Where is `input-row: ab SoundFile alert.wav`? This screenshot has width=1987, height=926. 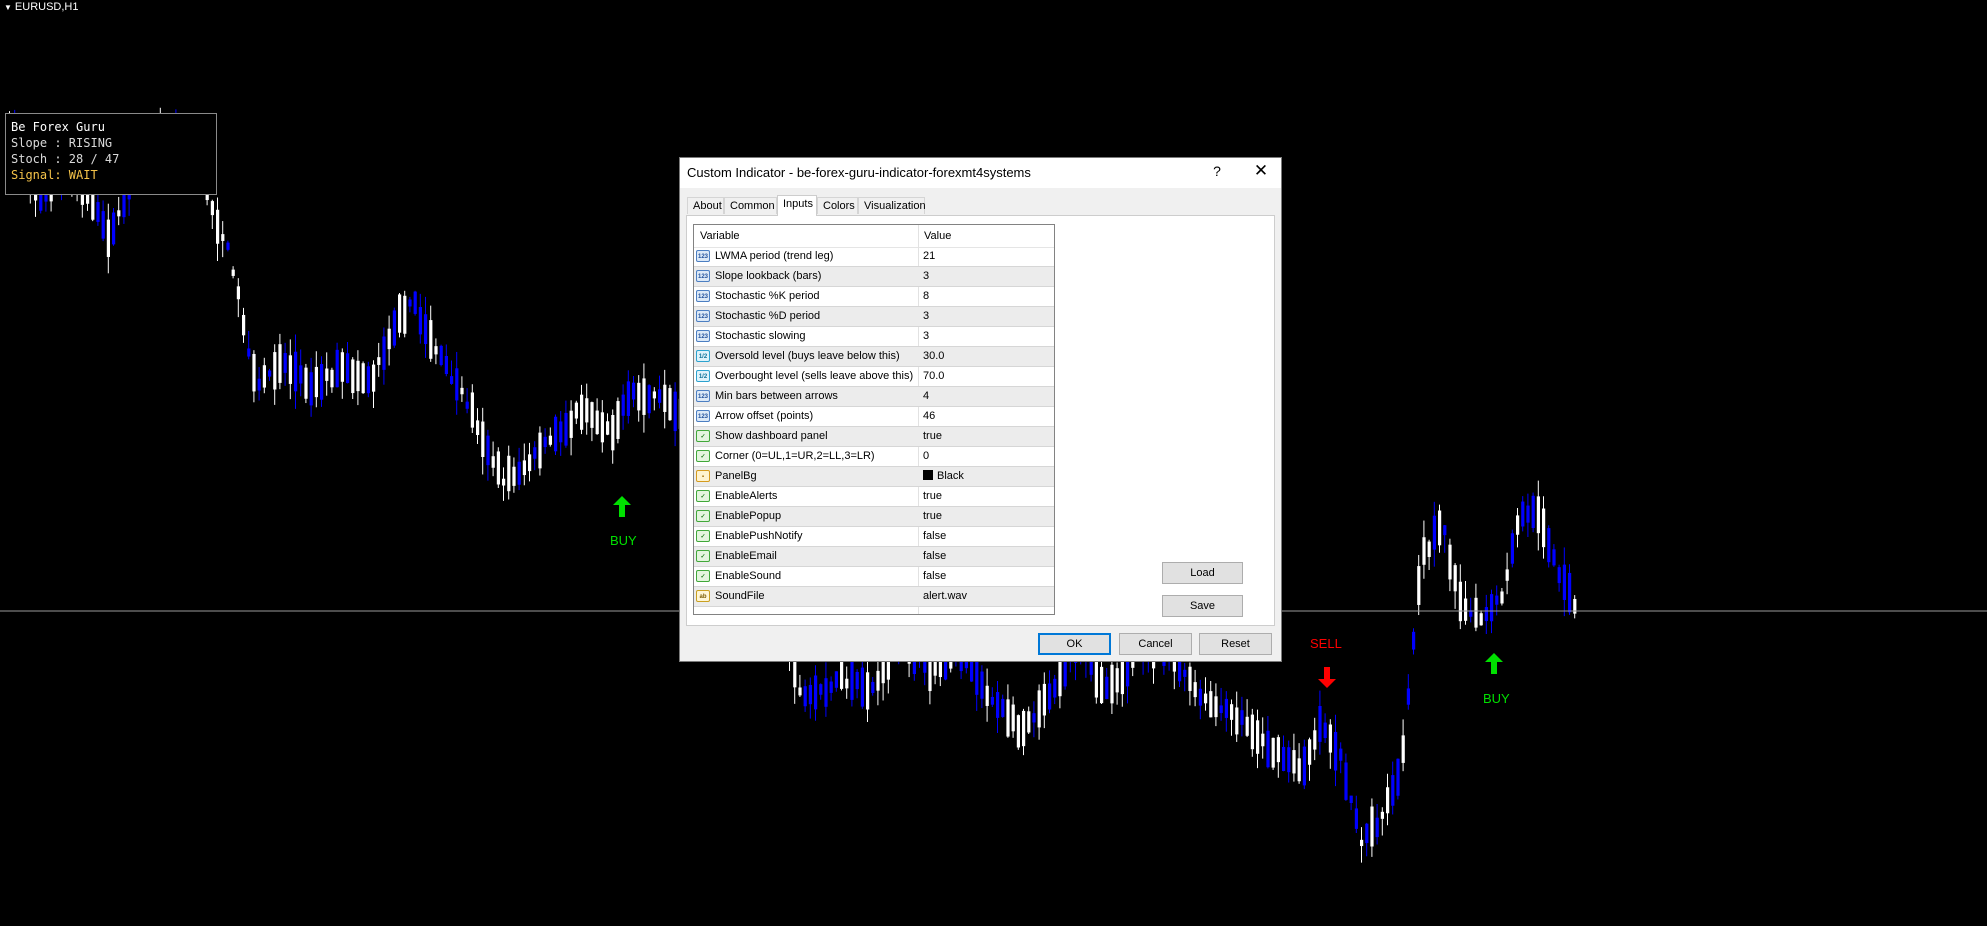
input-row: ab SoundFile alert.wav is located at coordinates (874, 597).